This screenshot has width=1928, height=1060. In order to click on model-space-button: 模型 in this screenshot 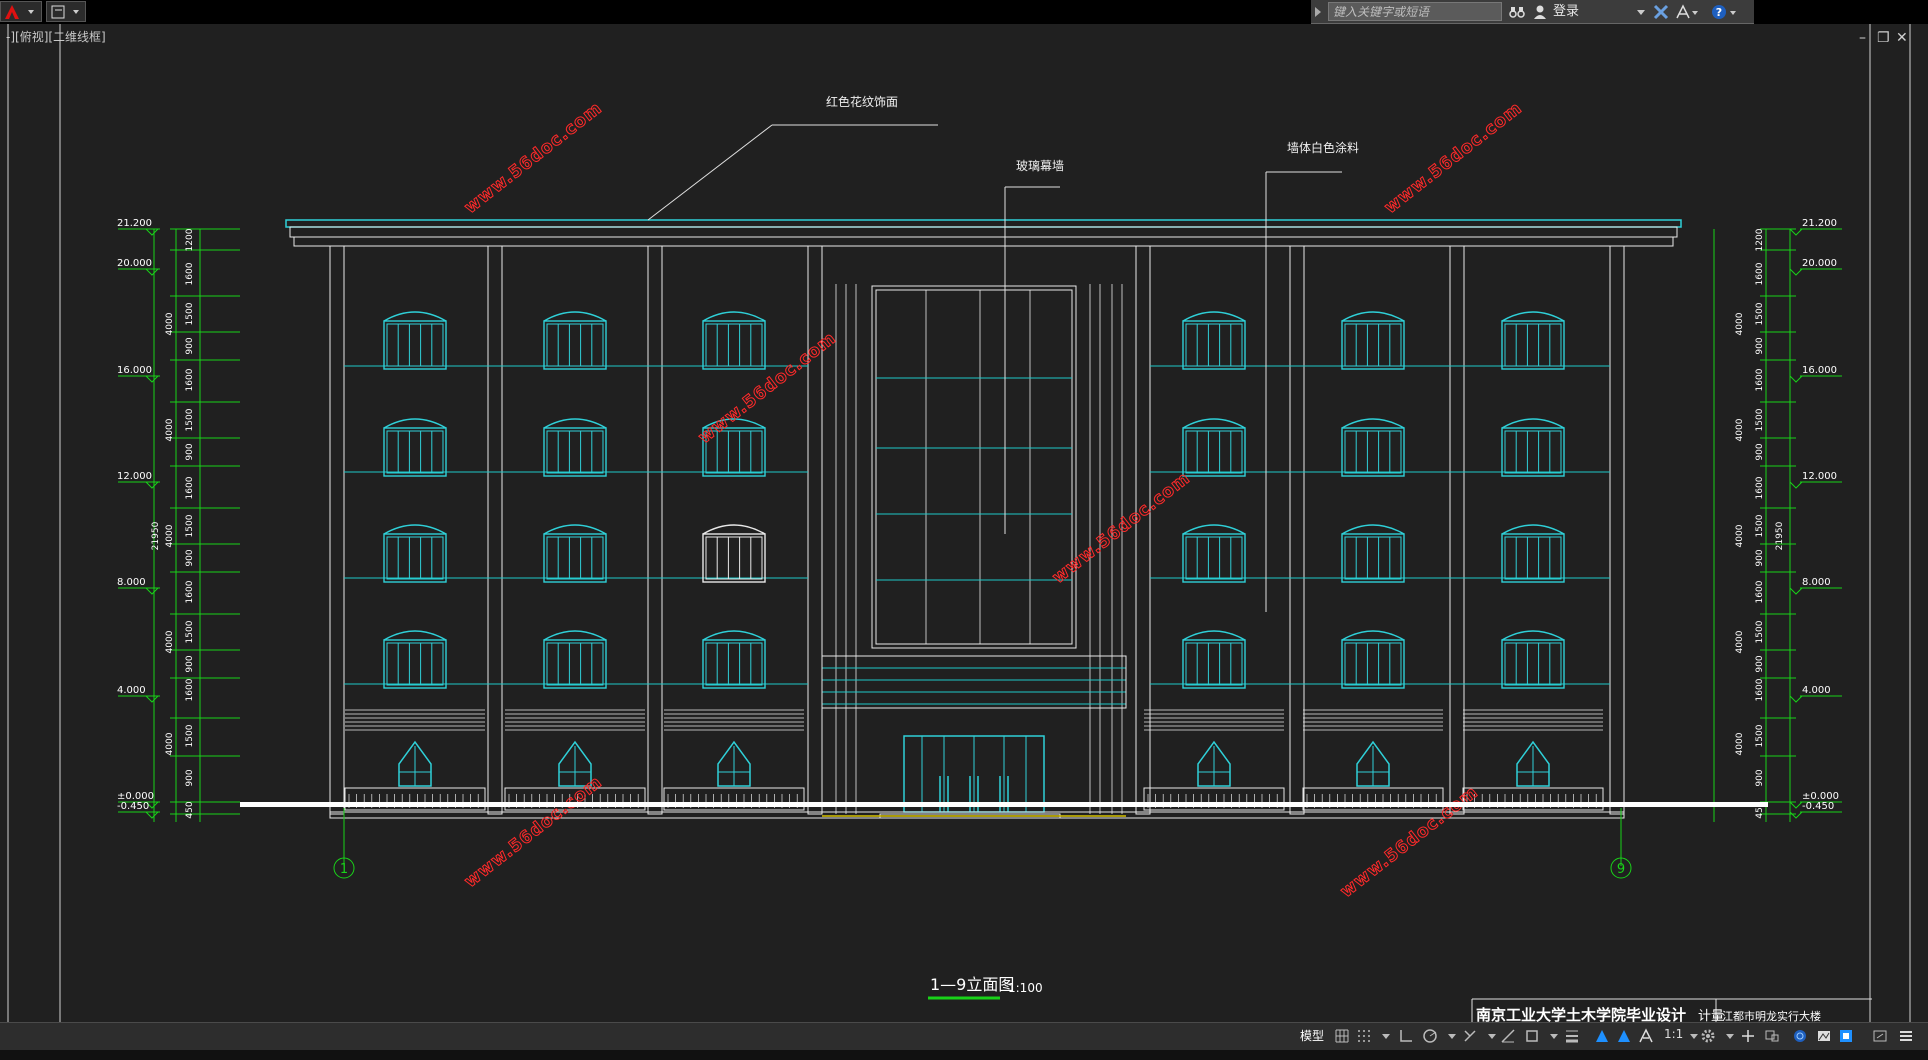, I will do `click(1312, 1036)`.